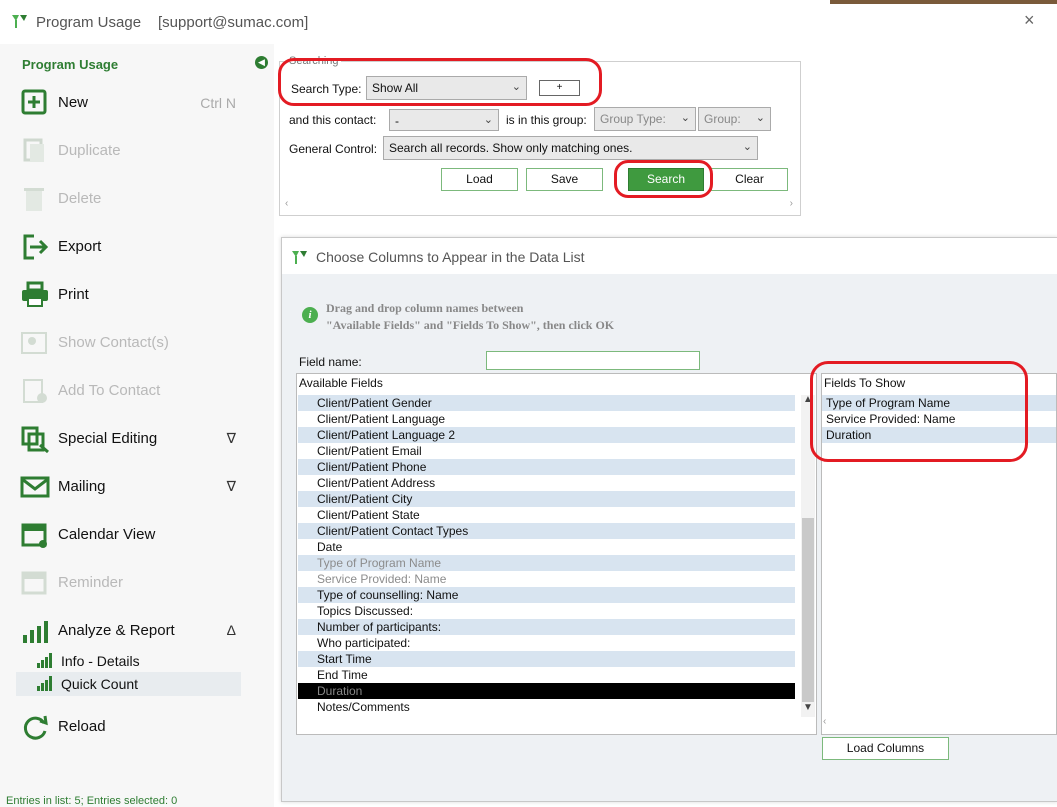 The image size is (1057, 807). Describe the element at coordinates (546, 547) in the screenshot. I see `available-field-item: Date` at that location.